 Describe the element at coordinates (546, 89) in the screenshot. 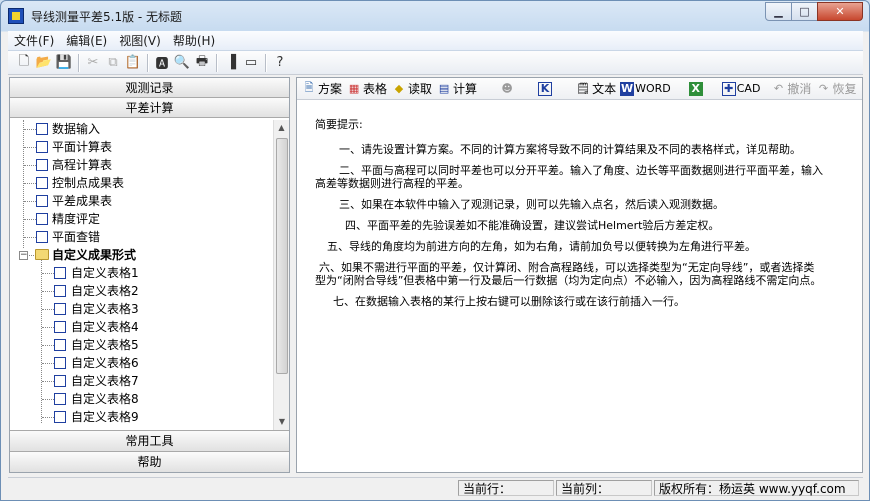

I see `k-button: K` at that location.